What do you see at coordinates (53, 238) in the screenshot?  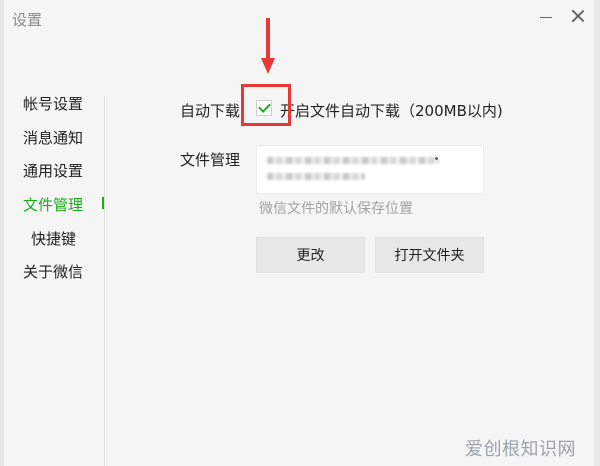 I see `sidebar-item-shortcuts: 快捷键` at bounding box center [53, 238].